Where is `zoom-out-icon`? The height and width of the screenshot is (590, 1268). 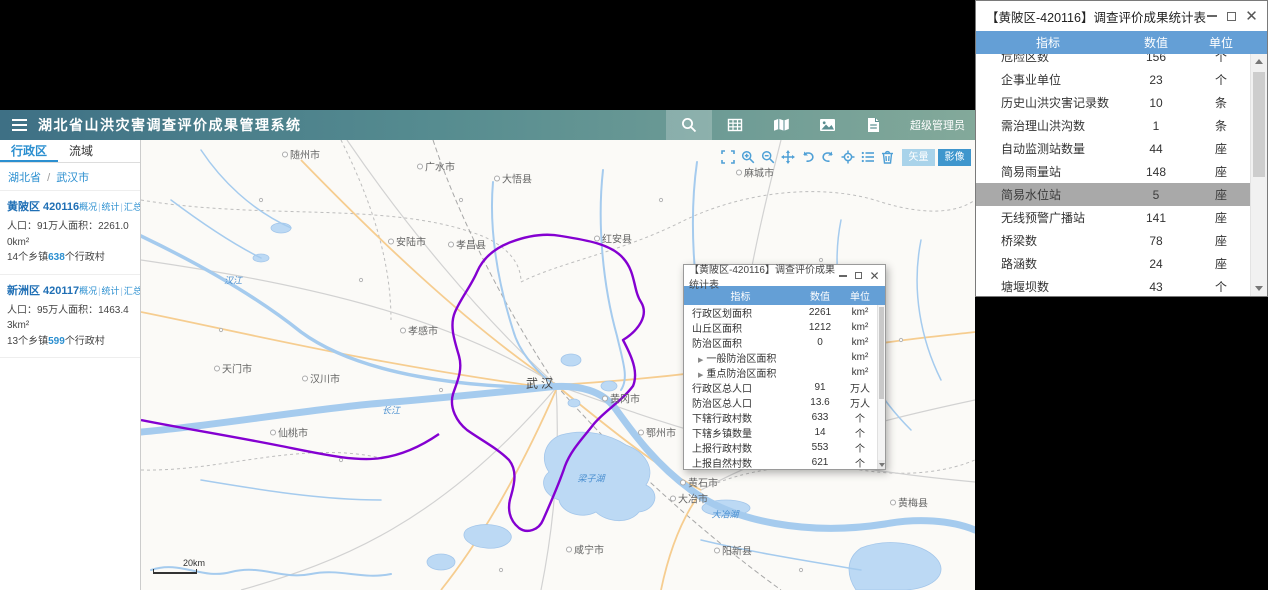 zoom-out-icon is located at coordinates (767, 156).